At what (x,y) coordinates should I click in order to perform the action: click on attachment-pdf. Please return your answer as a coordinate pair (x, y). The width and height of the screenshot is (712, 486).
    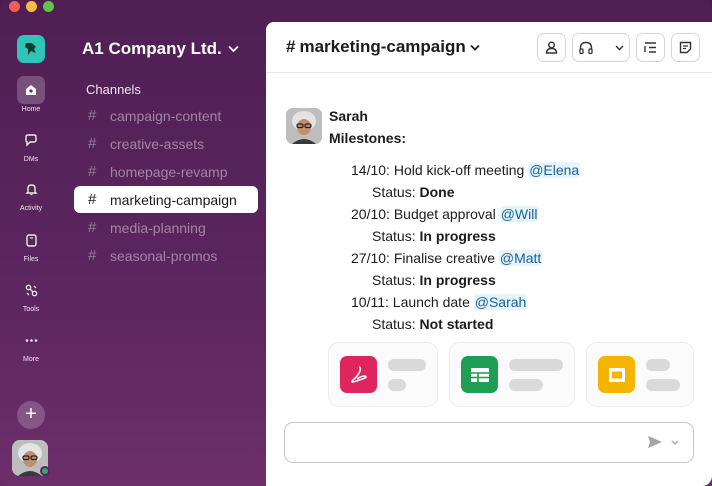
    Looking at the image, I should click on (383, 374).